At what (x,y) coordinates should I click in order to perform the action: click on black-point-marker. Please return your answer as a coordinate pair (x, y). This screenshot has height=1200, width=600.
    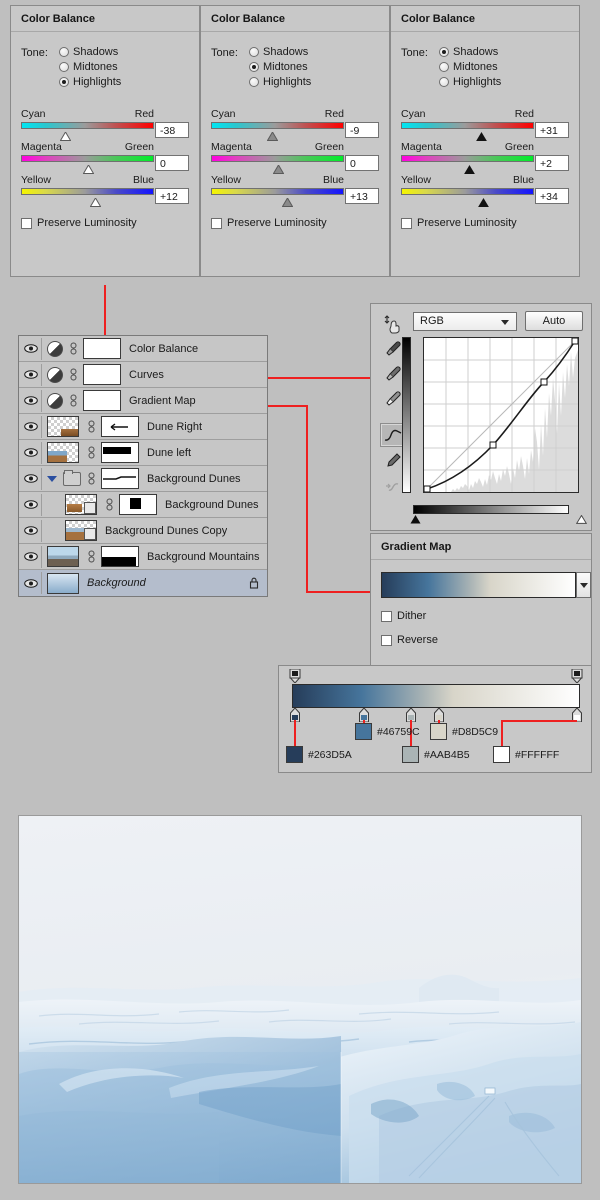
    Looking at the image, I should click on (415, 521).